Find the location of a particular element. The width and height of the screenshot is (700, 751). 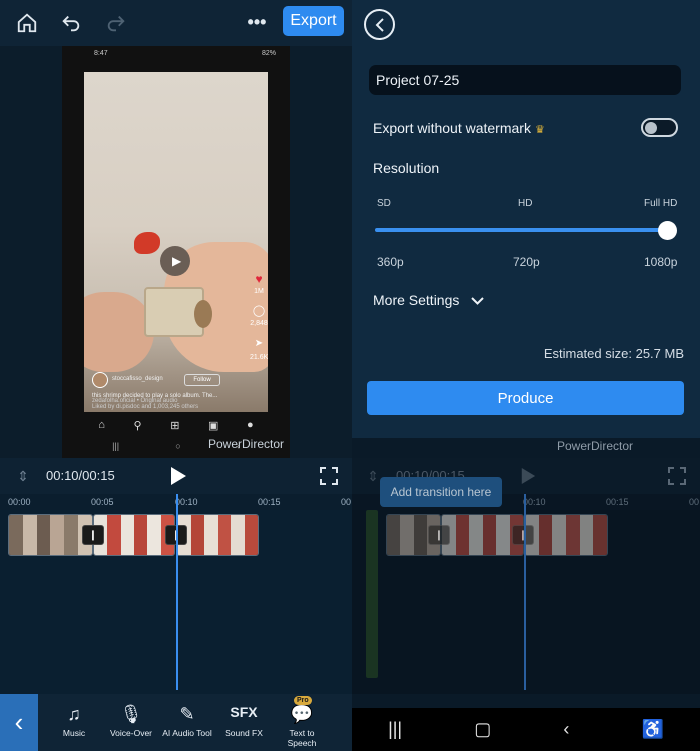

likes-count: 1M is located at coordinates (259, 291).